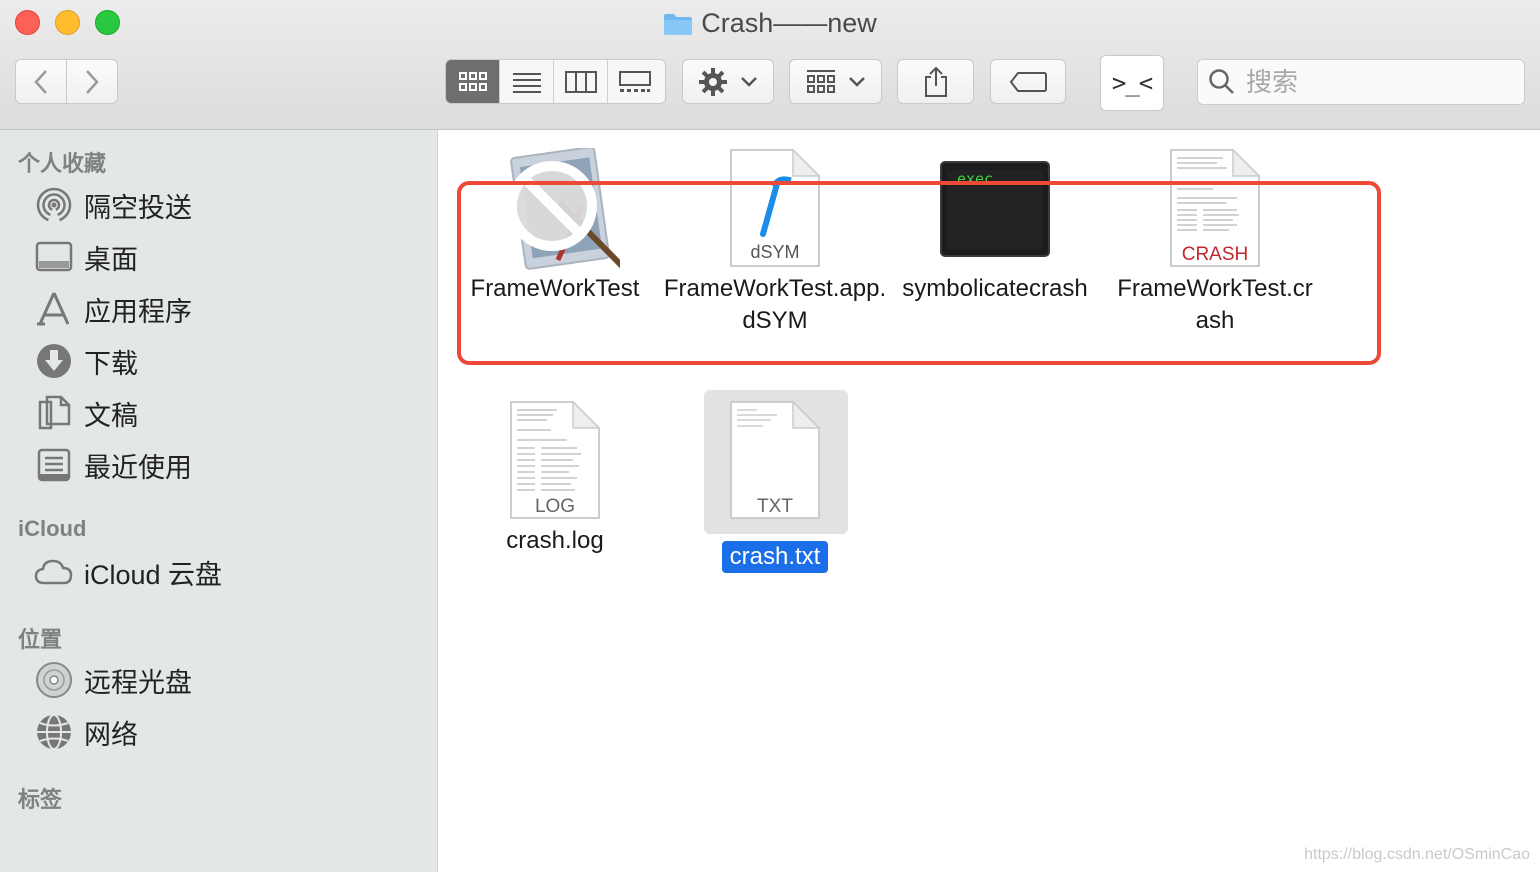 The width and height of the screenshot is (1540, 872). I want to click on back-button, so click(41, 81).